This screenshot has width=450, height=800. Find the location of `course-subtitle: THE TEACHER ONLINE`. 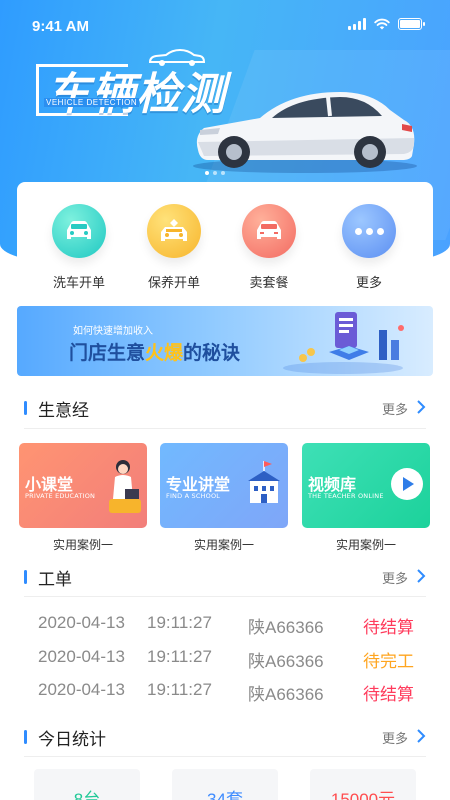

course-subtitle: THE TEACHER ONLINE is located at coordinates (346, 496).